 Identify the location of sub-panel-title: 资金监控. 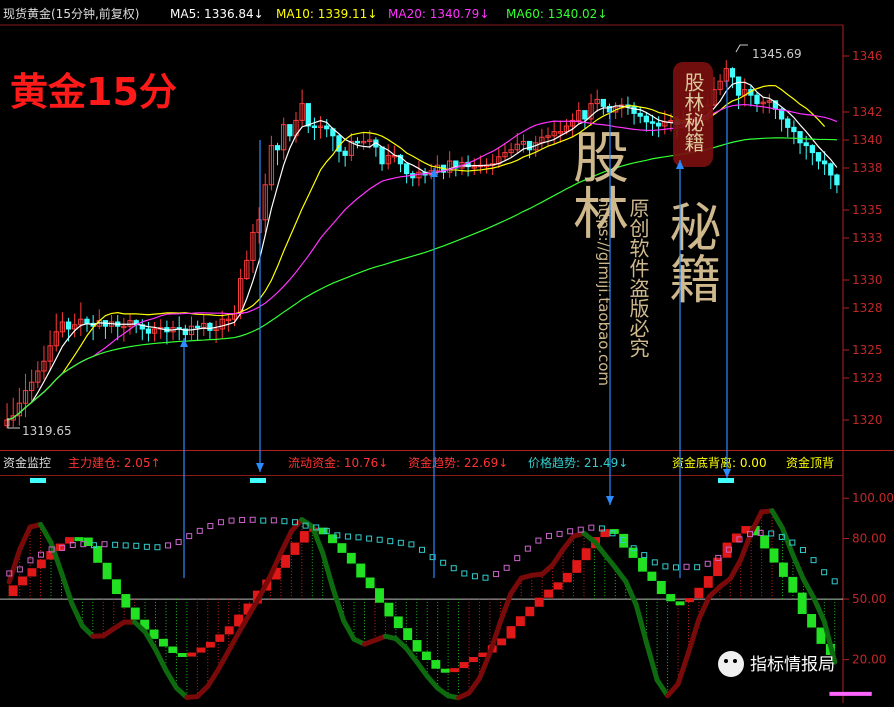
(27, 462).